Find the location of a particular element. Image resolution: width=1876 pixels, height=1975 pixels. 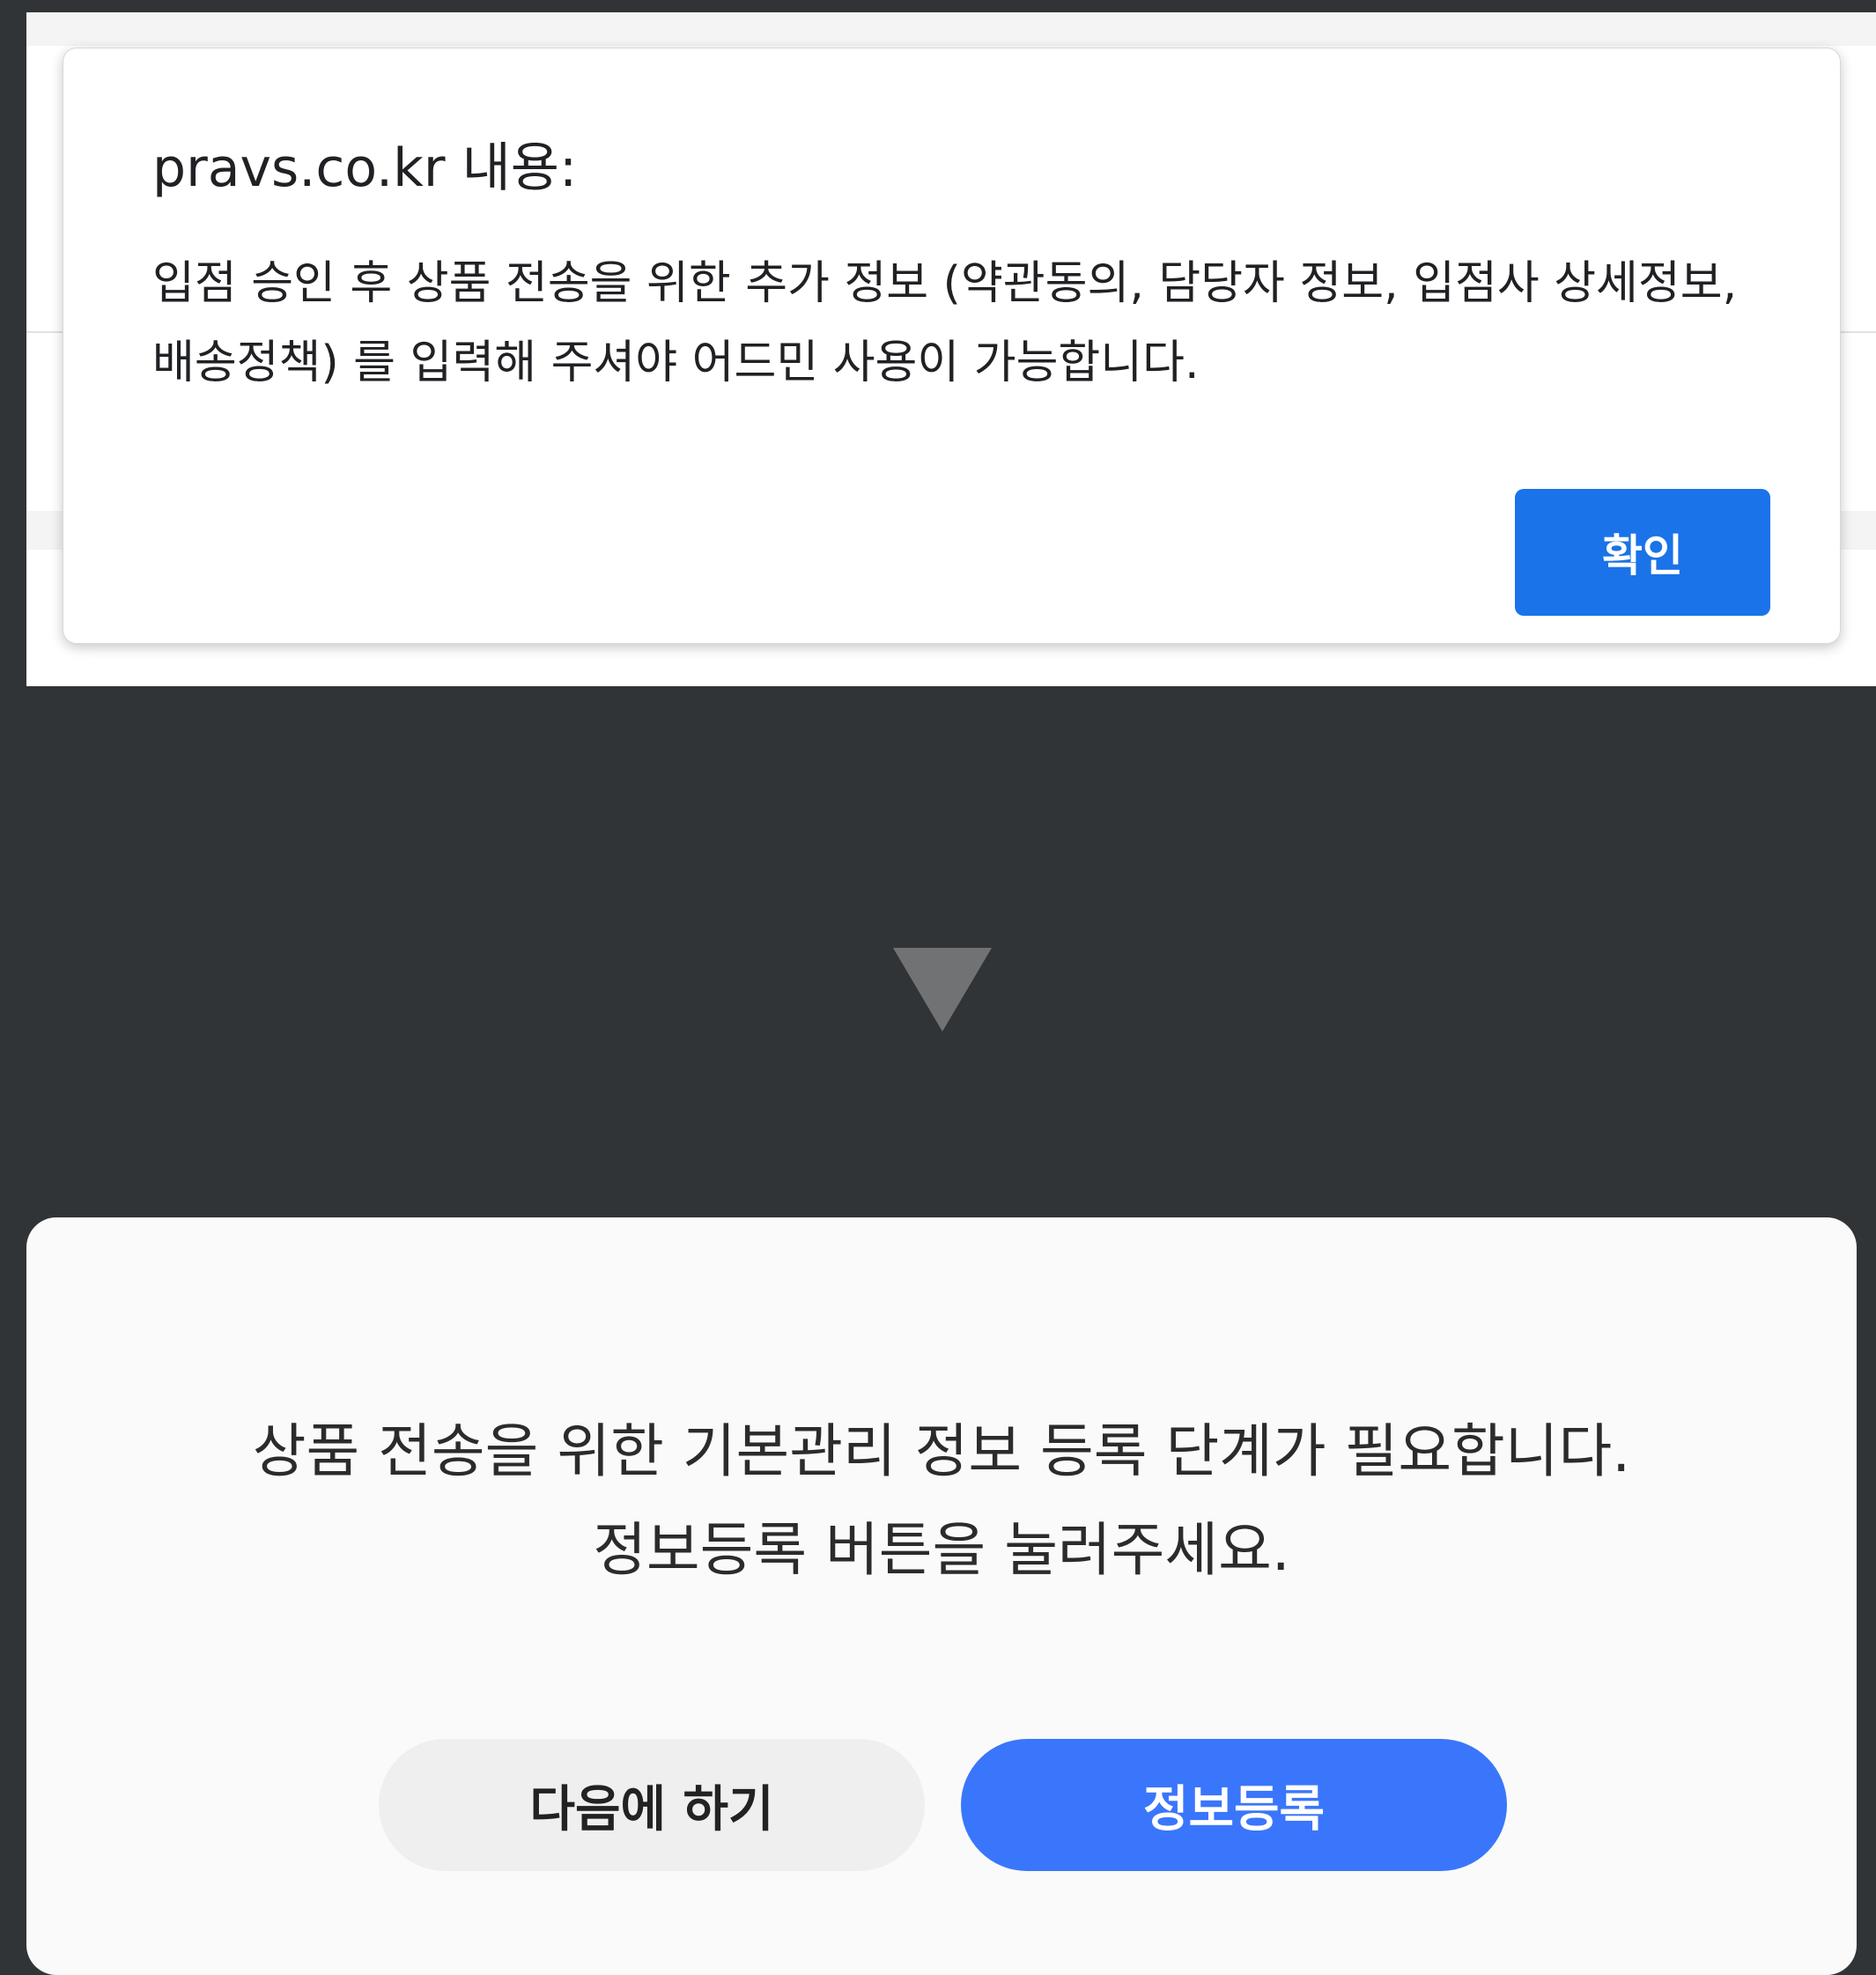

register-info-button: 정보등록 is located at coordinates (1234, 1805).